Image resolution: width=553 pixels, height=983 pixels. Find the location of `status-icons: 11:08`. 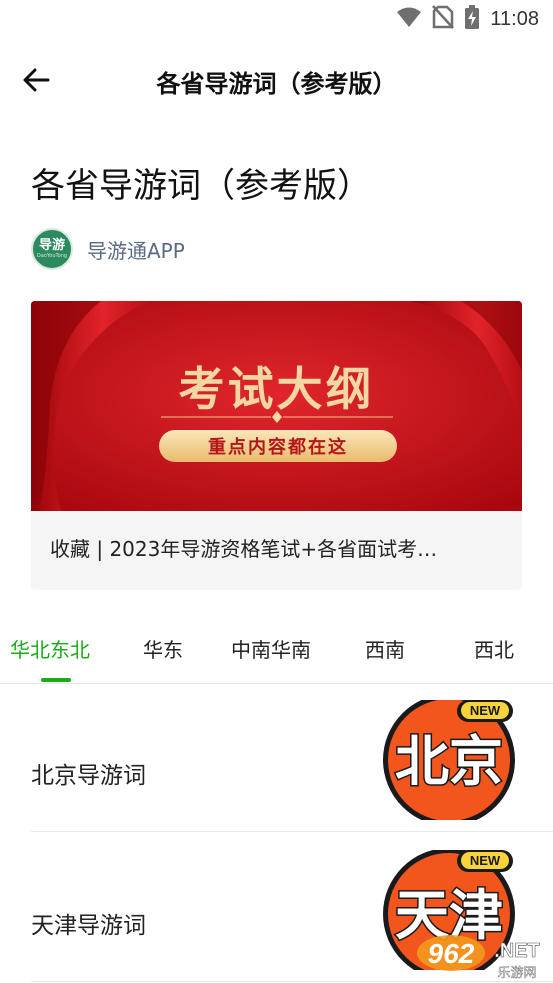

status-icons: 11:08 is located at coordinates (467, 19).